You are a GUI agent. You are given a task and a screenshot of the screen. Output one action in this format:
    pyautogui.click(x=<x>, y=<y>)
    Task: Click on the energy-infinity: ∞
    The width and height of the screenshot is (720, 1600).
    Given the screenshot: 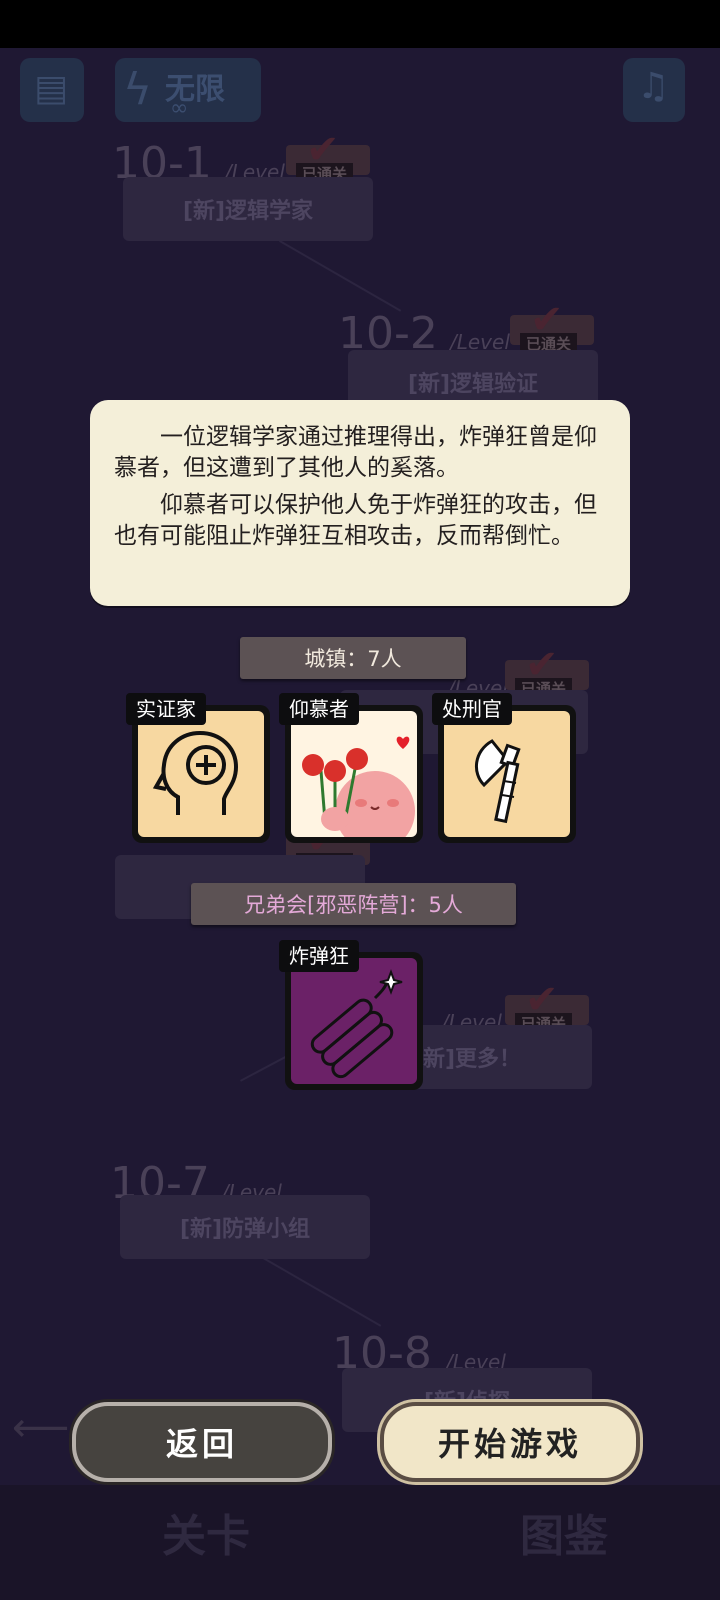 What is the action you would take?
    pyautogui.click(x=179, y=108)
    